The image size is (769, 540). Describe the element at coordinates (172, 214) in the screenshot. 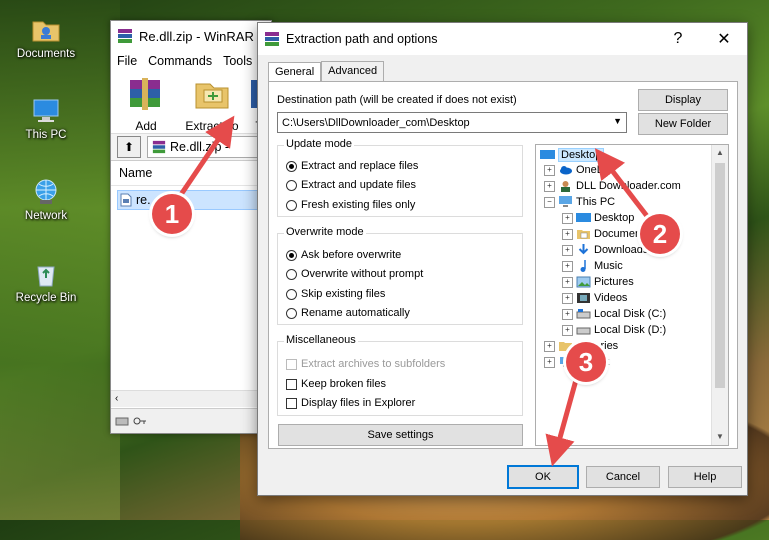

I see `annotation-badge-1: 1` at that location.